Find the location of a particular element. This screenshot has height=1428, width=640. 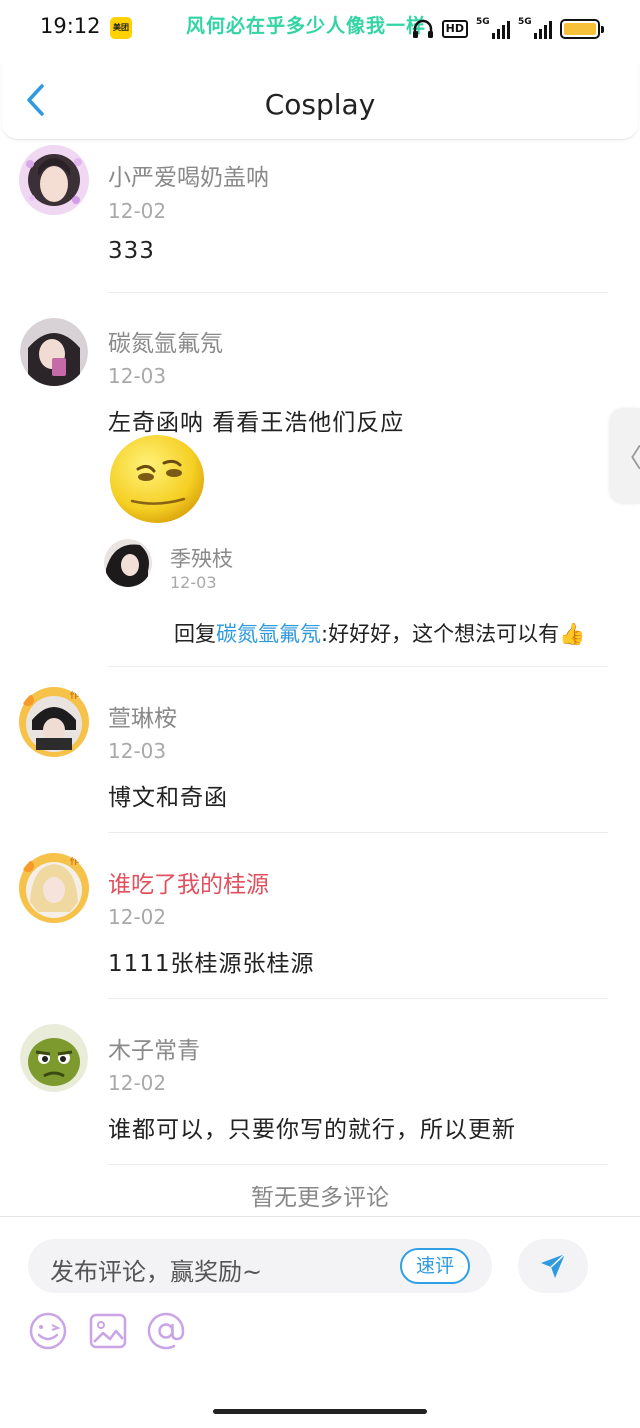

send-icon is located at coordinates (553, 1265).